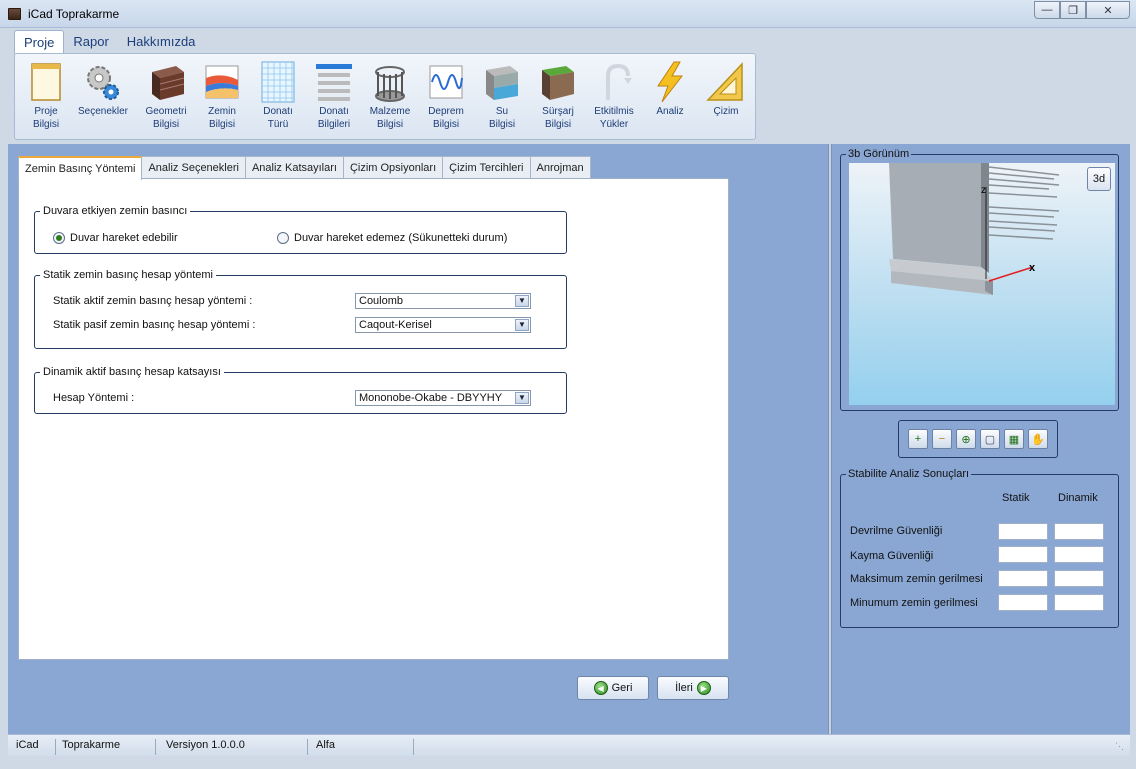 Image resolution: width=1136 pixels, height=769 pixels. Describe the element at coordinates (918, 439) in the screenshot. I see `zoom-in-icon: +` at that location.